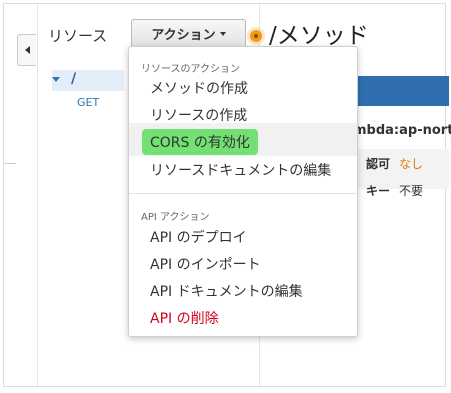  Describe the element at coordinates (184, 318) in the screenshot. I see `menu-item-delete-api: API の削除` at that location.